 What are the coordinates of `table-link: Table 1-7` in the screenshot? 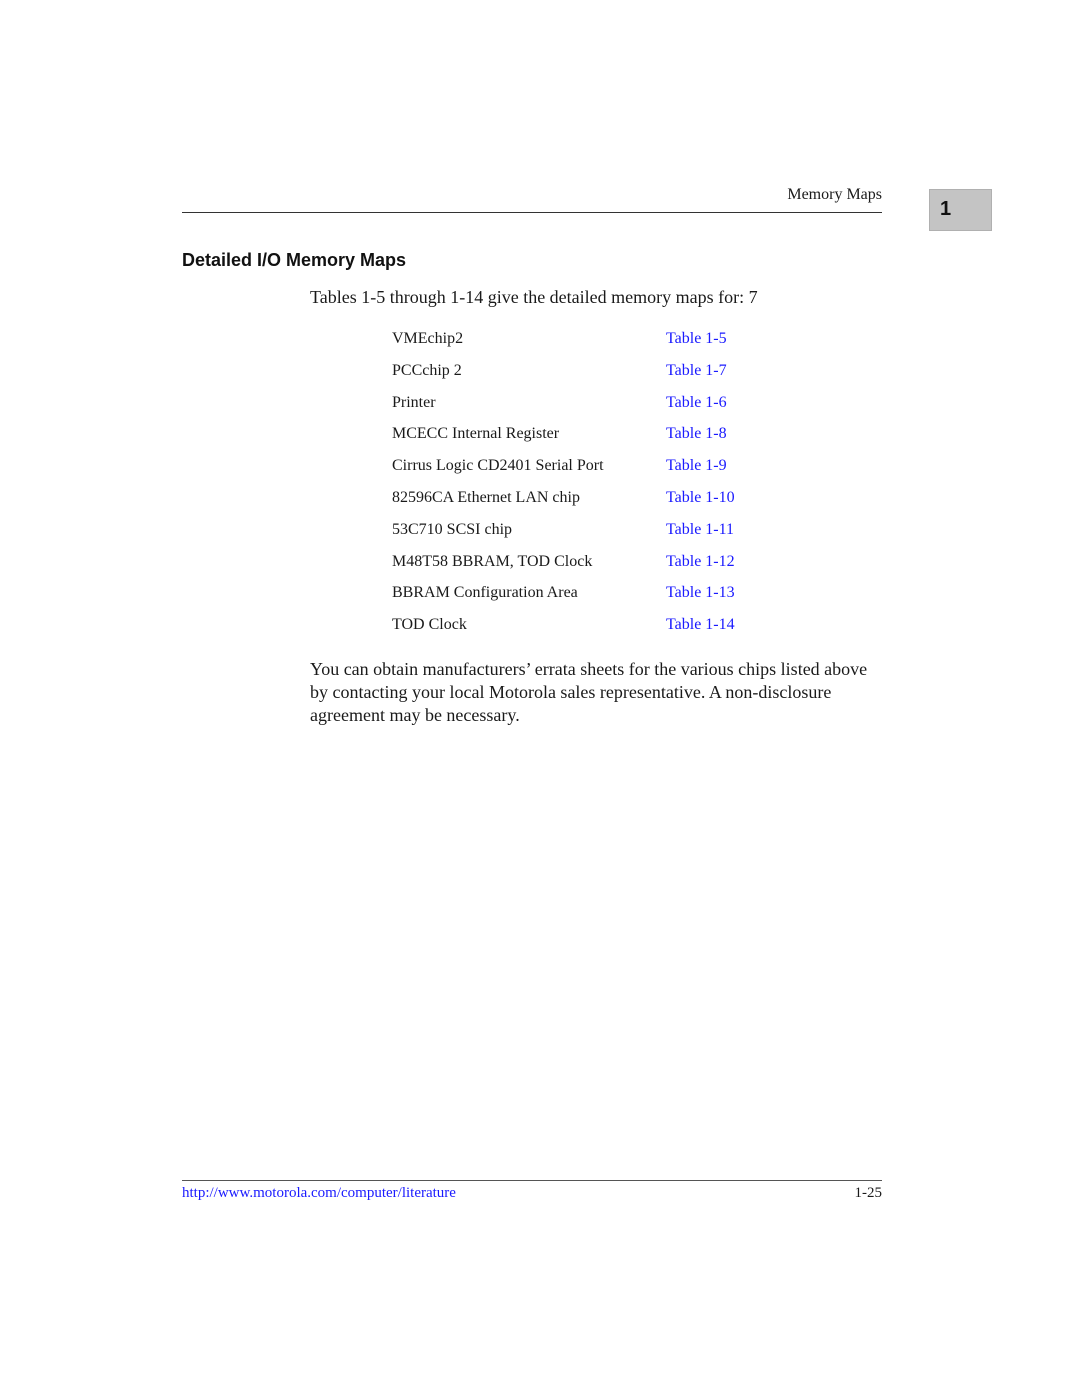 It's located at (696, 371).